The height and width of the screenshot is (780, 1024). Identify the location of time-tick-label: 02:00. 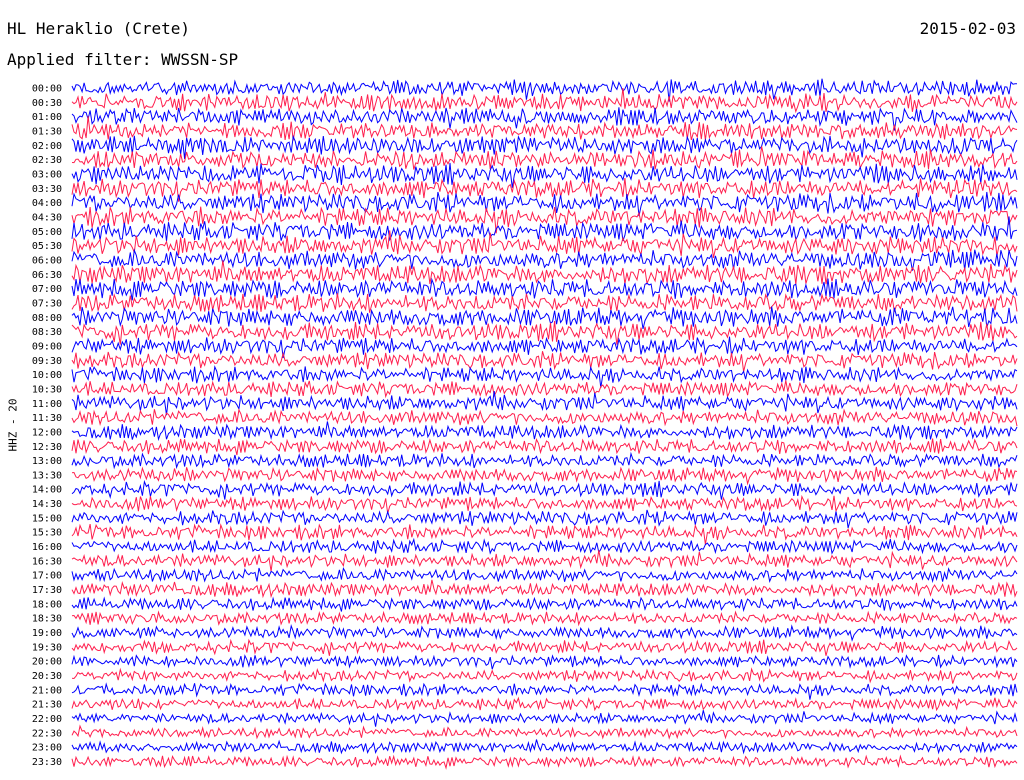
(47, 146).